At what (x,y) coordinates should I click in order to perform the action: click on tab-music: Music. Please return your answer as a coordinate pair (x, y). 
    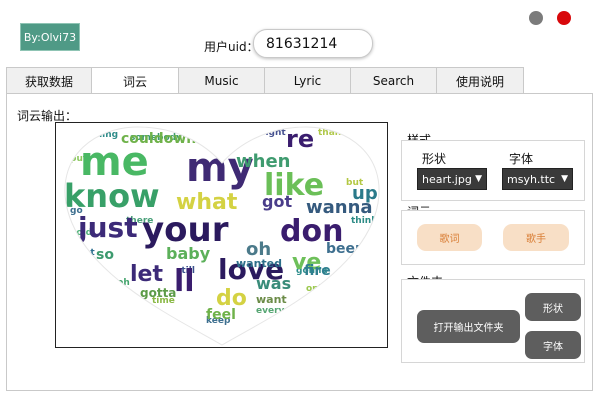
    Looking at the image, I should click on (221, 80).